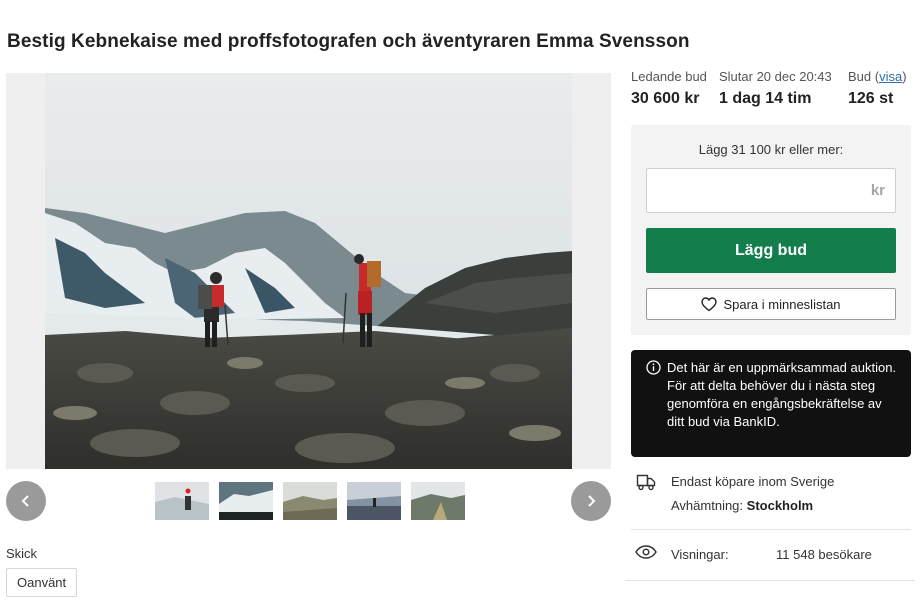 The height and width of the screenshot is (614, 921). I want to click on leading-bid-value: 30 600 kr, so click(665, 98).